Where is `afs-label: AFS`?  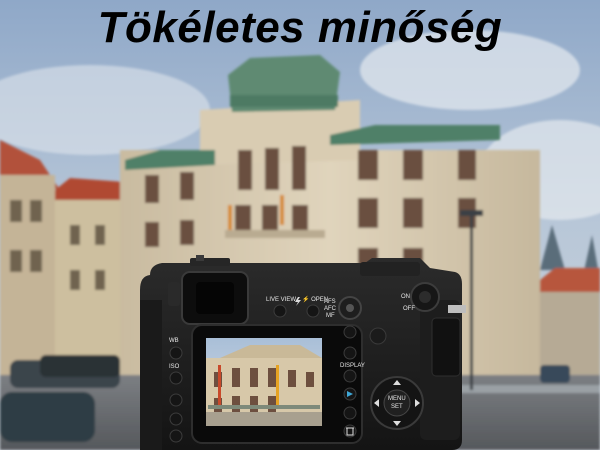
afs-label: AFS is located at coordinates (330, 302).